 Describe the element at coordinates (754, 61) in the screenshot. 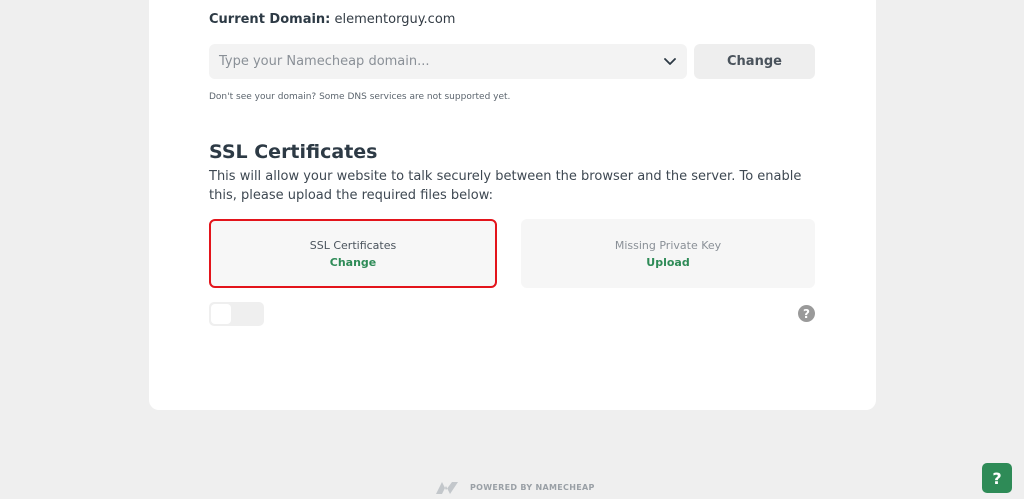

I see `change-domain-button: Change` at that location.